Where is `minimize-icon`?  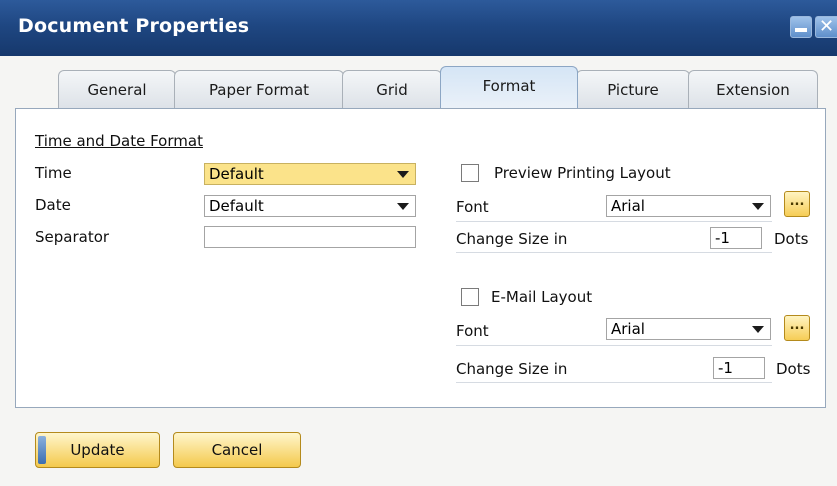
minimize-icon is located at coordinates (801, 30).